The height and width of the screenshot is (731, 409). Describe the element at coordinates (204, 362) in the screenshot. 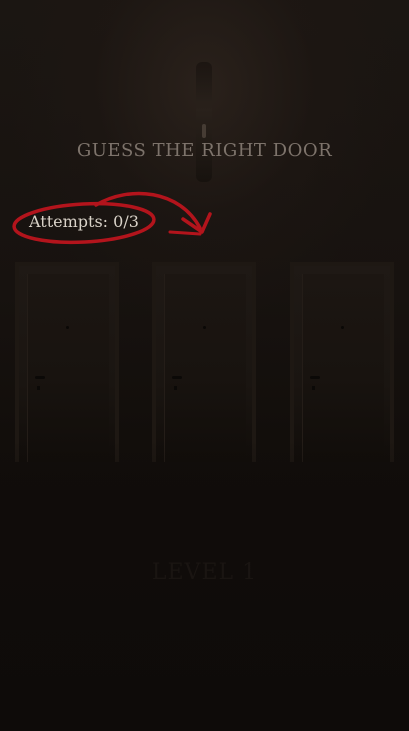

I see `door-middle` at that location.